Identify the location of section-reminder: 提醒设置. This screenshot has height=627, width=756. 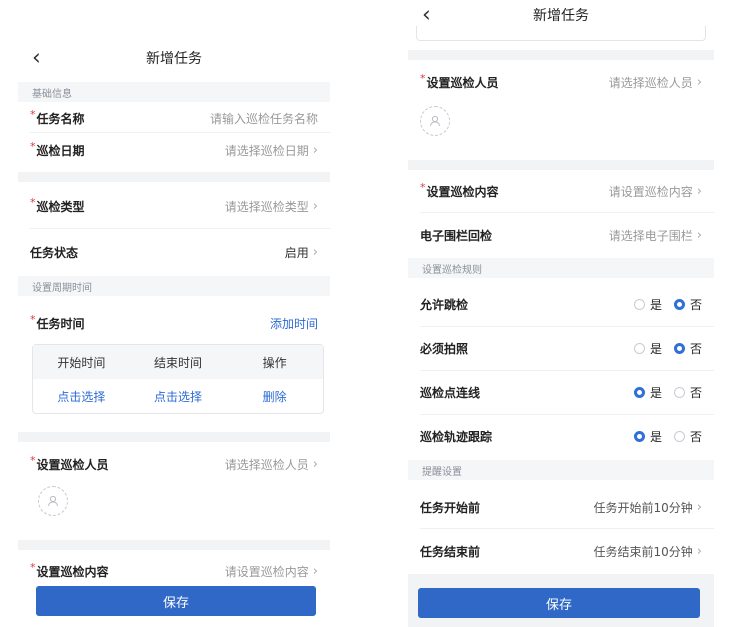
(561, 470).